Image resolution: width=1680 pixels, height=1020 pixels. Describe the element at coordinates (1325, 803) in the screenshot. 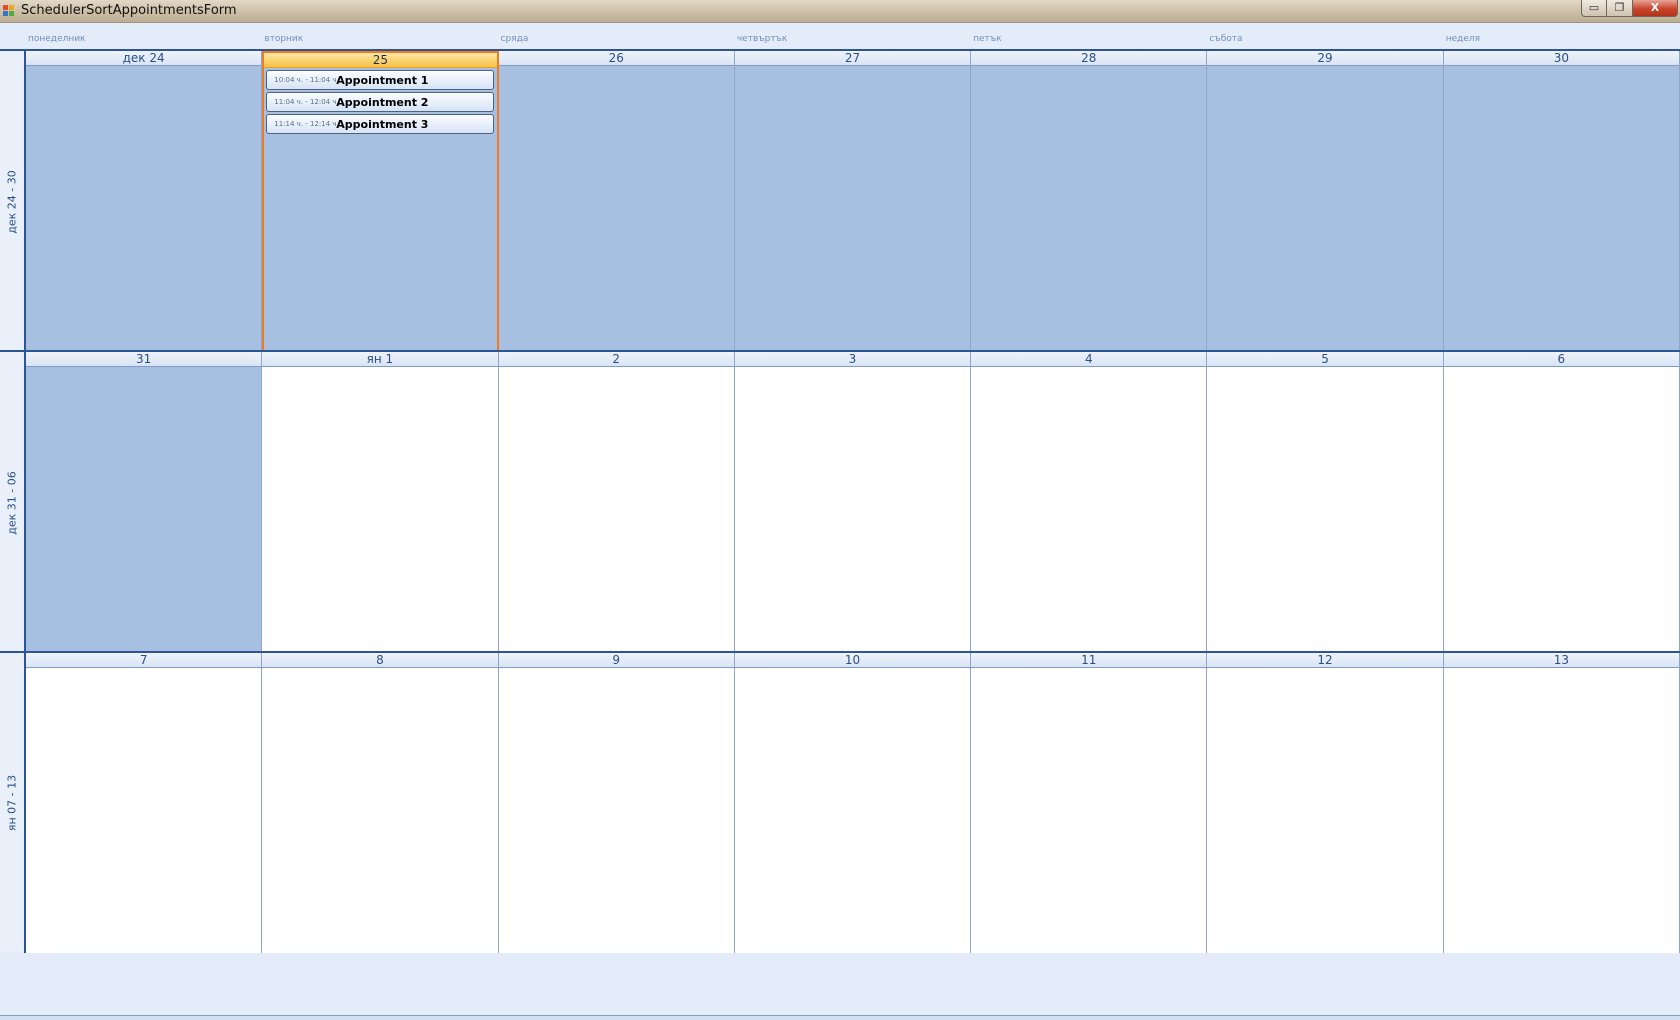

I see `day-cell: 12` at that location.